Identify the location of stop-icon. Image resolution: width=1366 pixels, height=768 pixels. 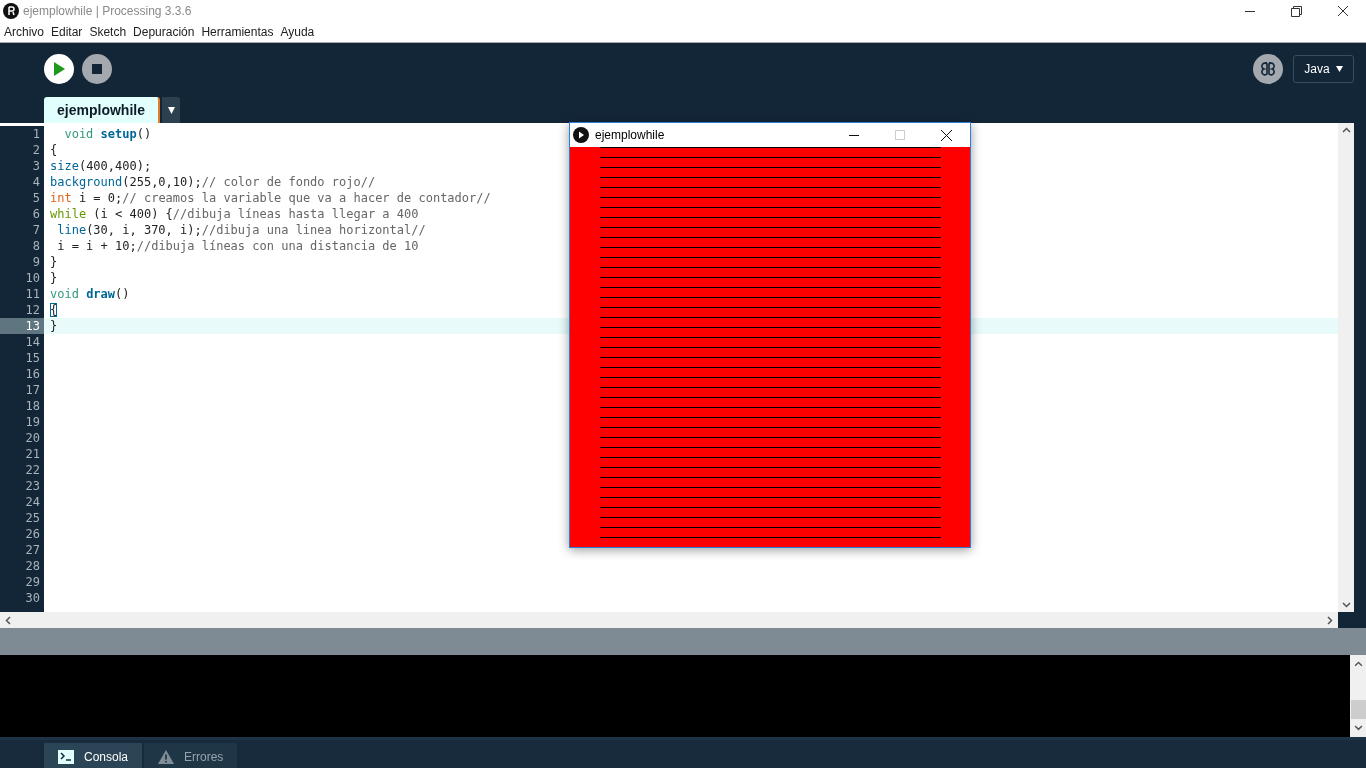
(97, 69).